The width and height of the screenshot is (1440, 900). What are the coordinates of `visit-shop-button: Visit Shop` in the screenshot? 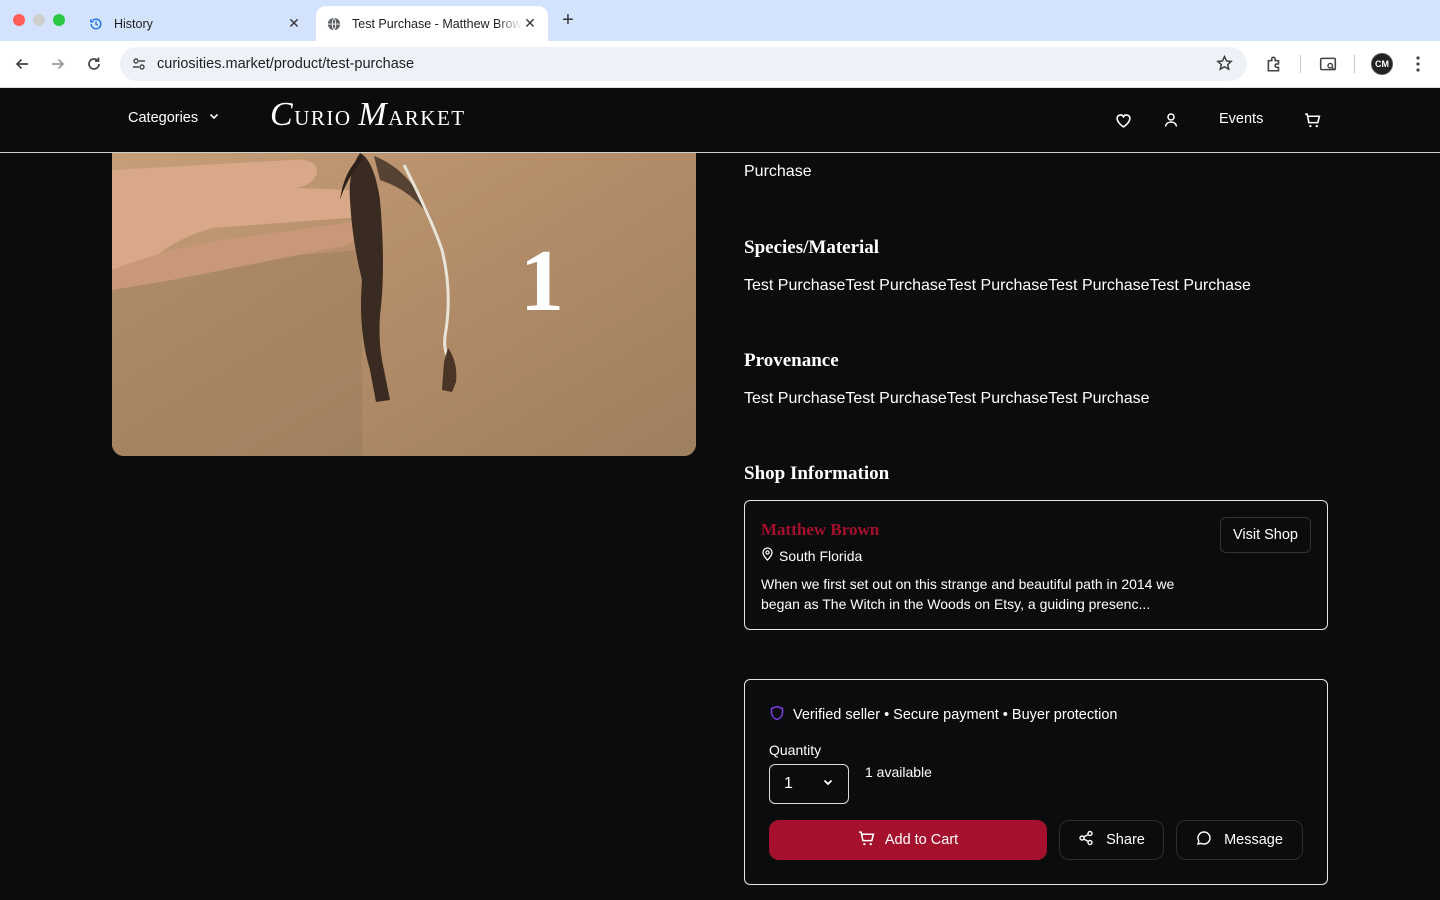 It's located at (1265, 535).